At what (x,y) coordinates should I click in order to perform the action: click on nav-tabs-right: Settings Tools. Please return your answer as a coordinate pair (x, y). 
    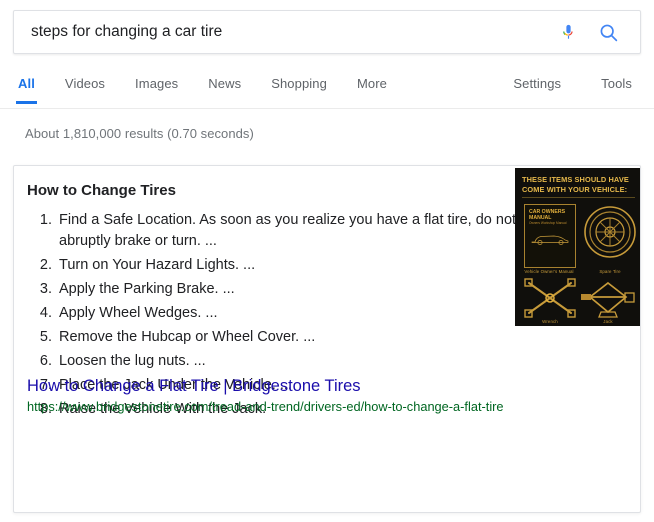
    Looking at the image, I should click on (552, 88).